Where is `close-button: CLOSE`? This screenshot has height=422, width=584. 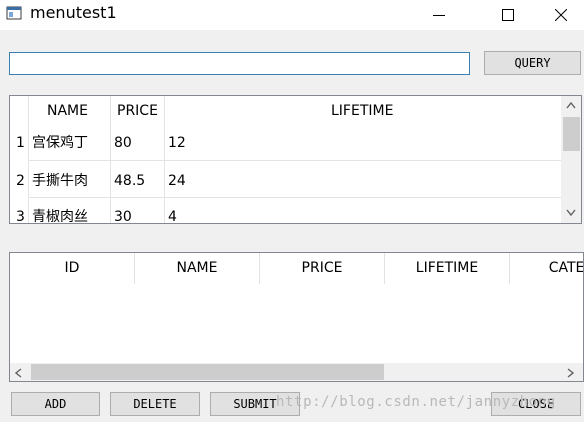
close-button: CLOSE is located at coordinates (536, 404).